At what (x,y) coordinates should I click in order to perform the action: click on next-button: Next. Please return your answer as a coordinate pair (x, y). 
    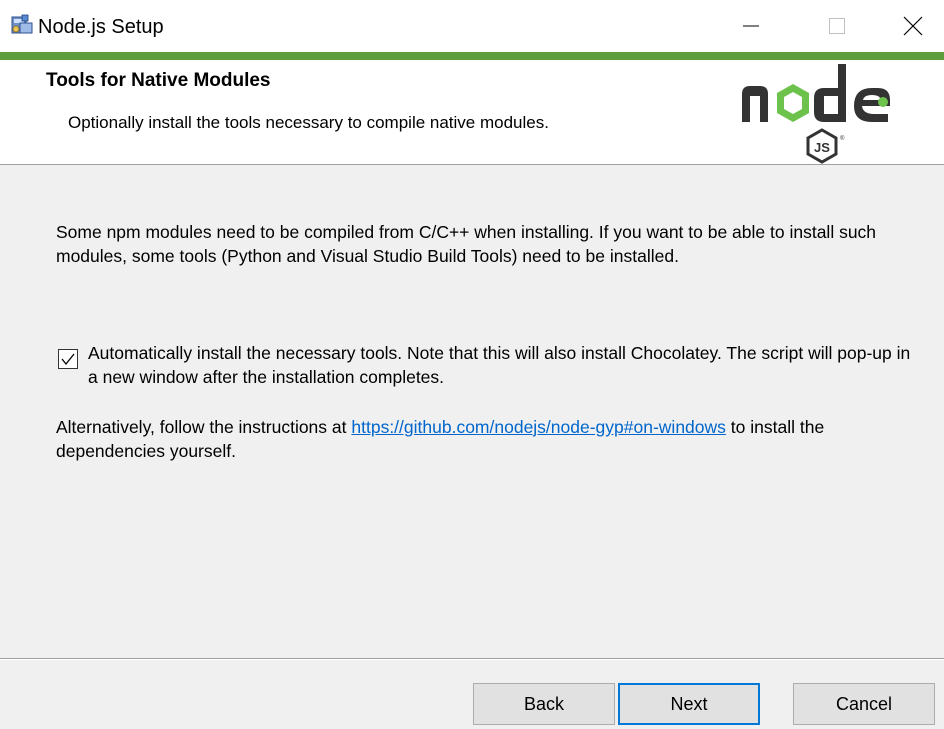
    Looking at the image, I should click on (689, 704).